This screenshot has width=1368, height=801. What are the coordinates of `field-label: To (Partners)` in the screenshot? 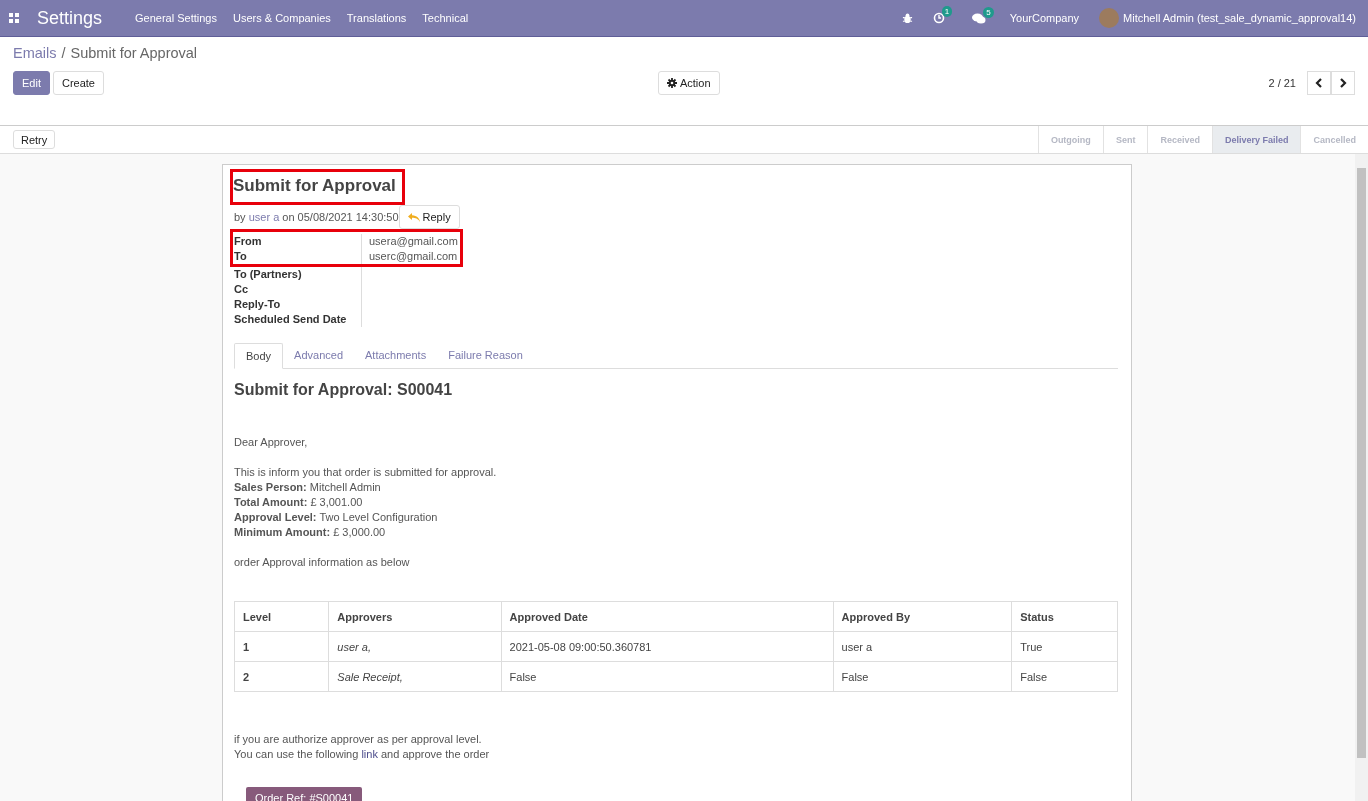 It's located at (298, 274).